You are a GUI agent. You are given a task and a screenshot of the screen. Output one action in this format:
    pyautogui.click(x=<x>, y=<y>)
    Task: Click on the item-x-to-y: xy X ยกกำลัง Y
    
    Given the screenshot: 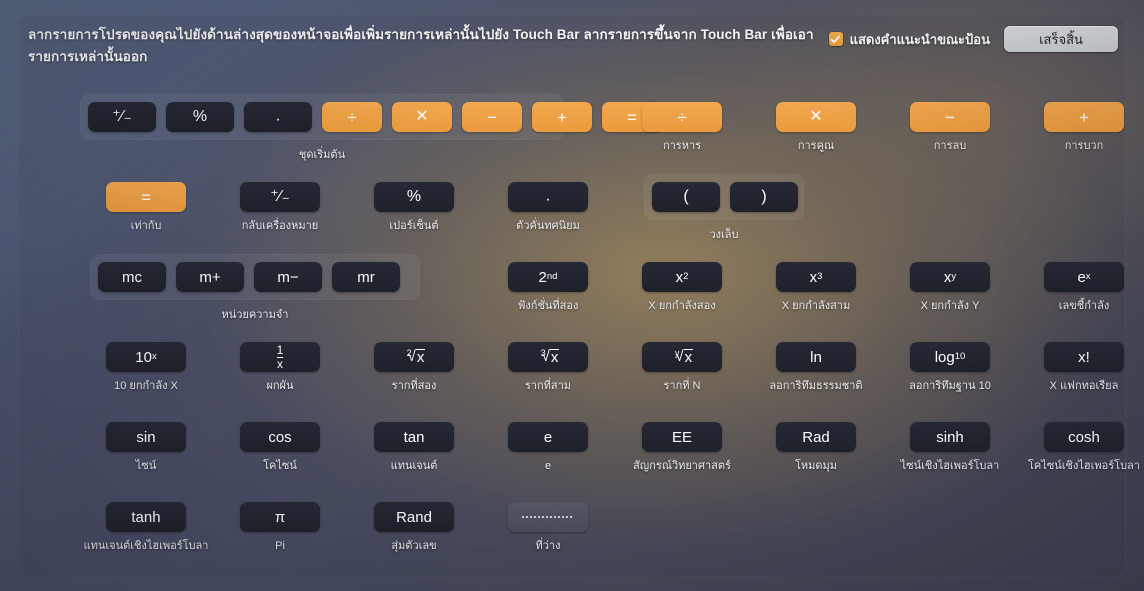 What is the action you would take?
    pyautogui.click(x=950, y=287)
    